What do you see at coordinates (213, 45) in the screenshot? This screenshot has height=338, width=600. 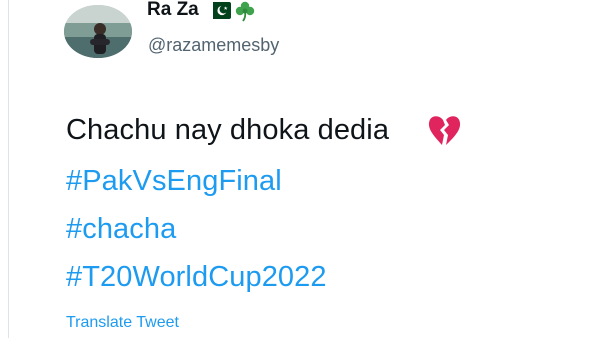 I see `author-handle: @razamemesby` at bounding box center [213, 45].